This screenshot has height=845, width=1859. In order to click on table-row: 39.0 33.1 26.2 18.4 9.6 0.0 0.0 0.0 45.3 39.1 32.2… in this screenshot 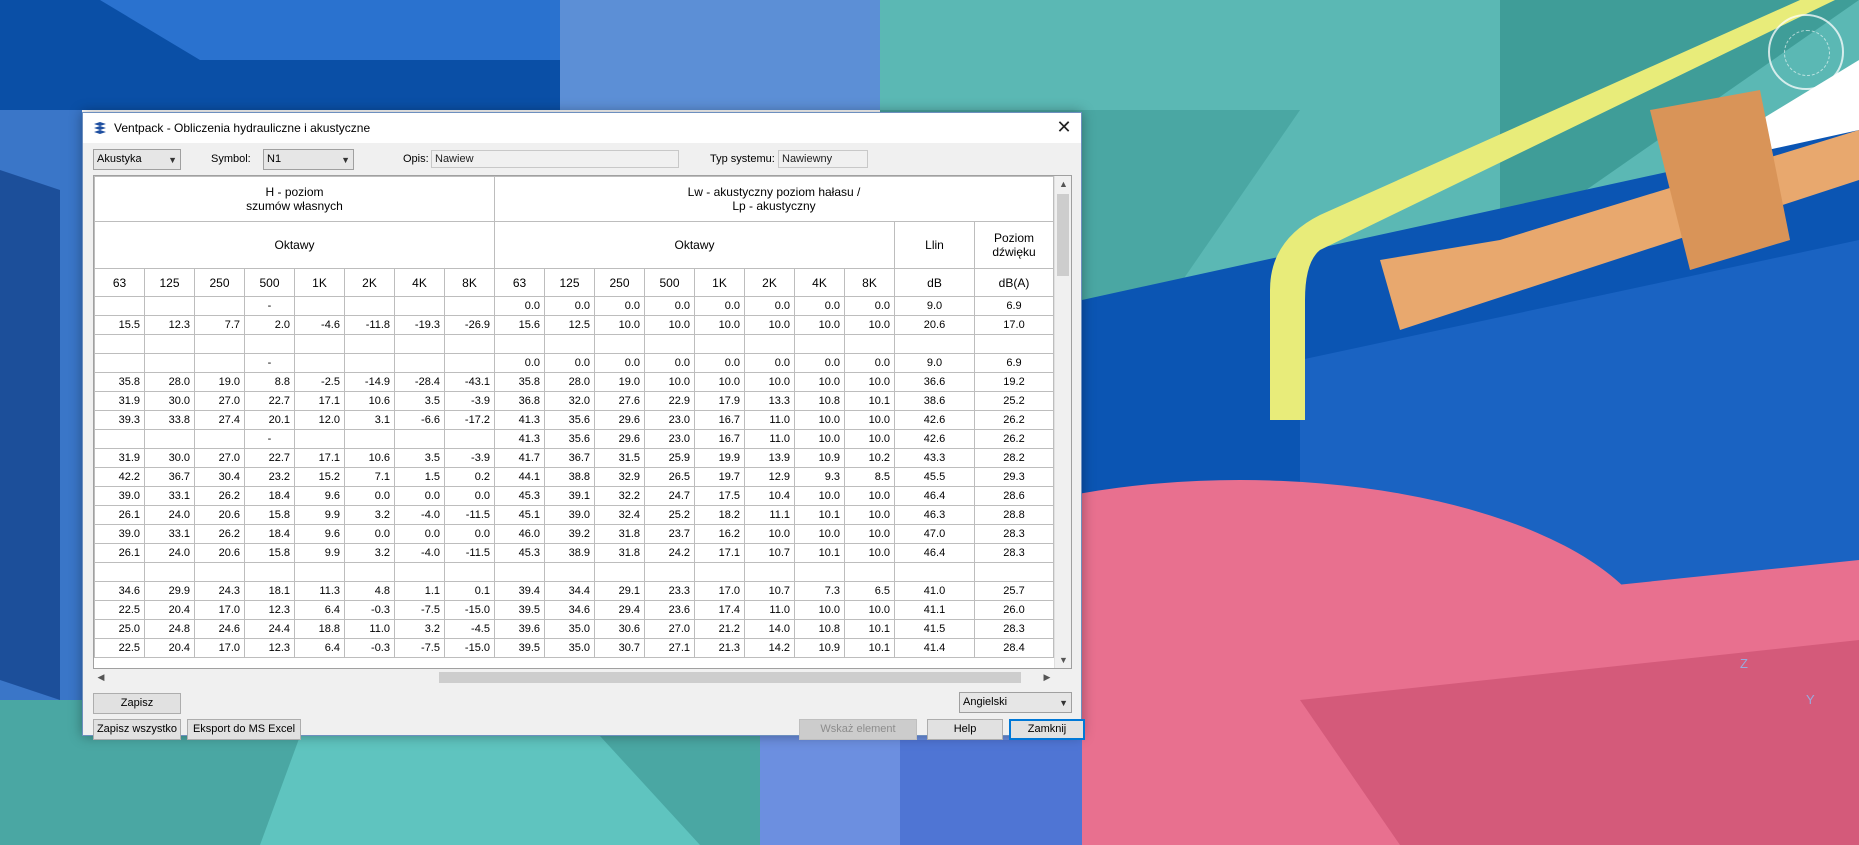, I will do `click(574, 496)`.